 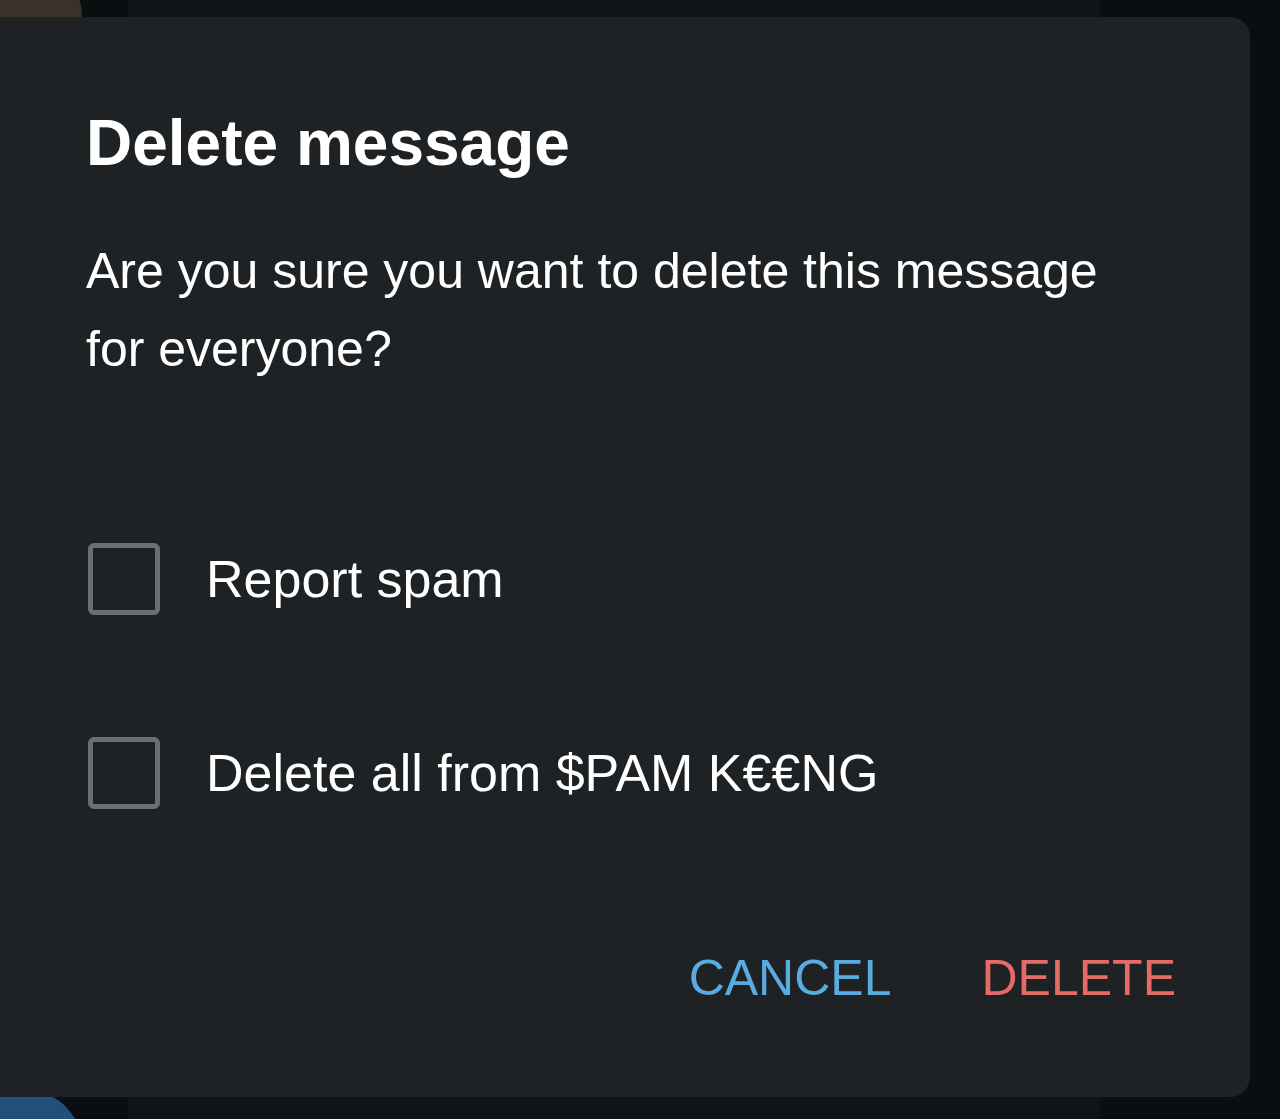 I want to click on delete-button: DELETE, so click(x=1078, y=977).